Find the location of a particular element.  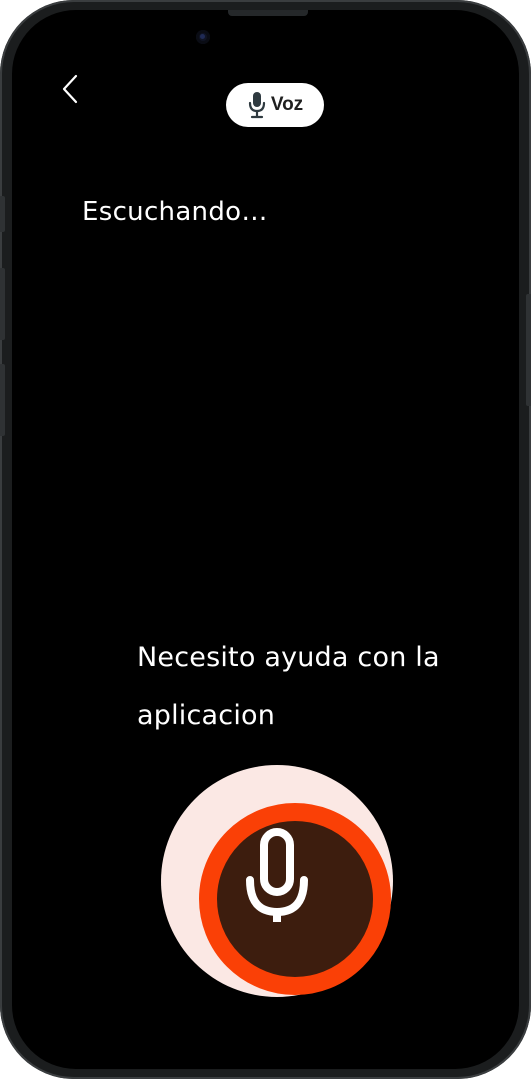

power-button is located at coordinates (528, 350).